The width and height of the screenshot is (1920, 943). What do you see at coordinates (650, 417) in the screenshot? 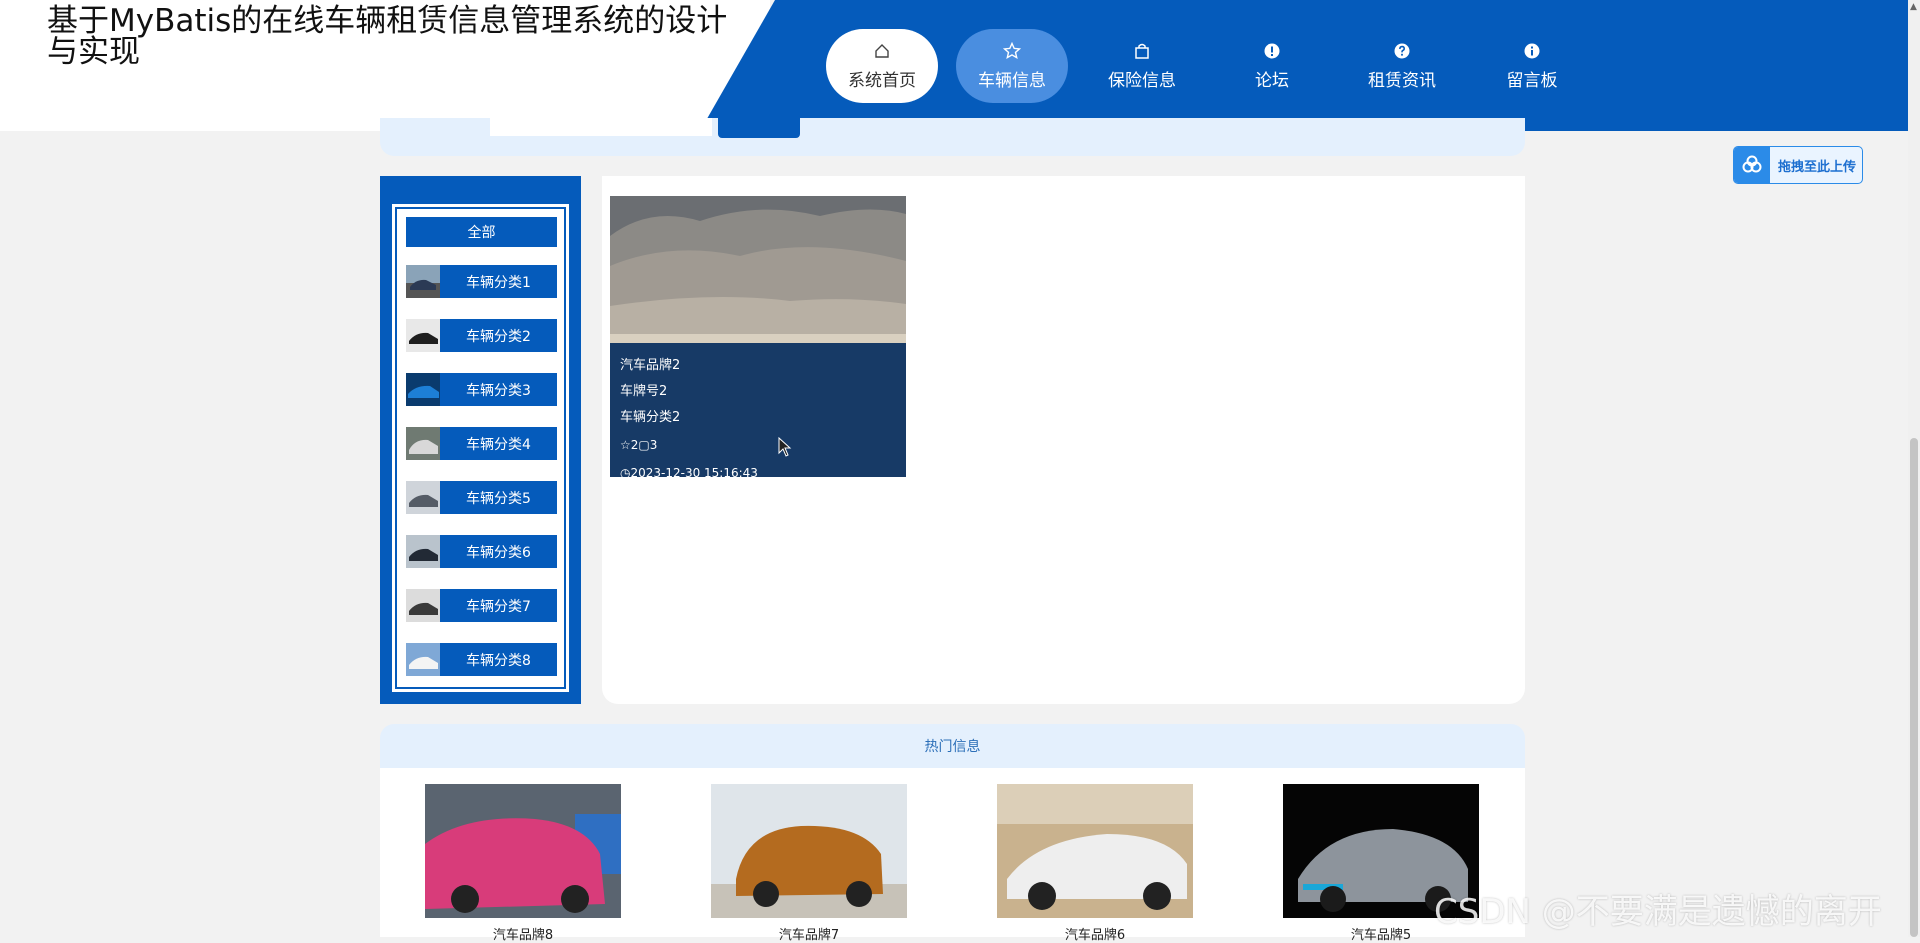
I see `vehicle-category: 车辆分类2` at bounding box center [650, 417].